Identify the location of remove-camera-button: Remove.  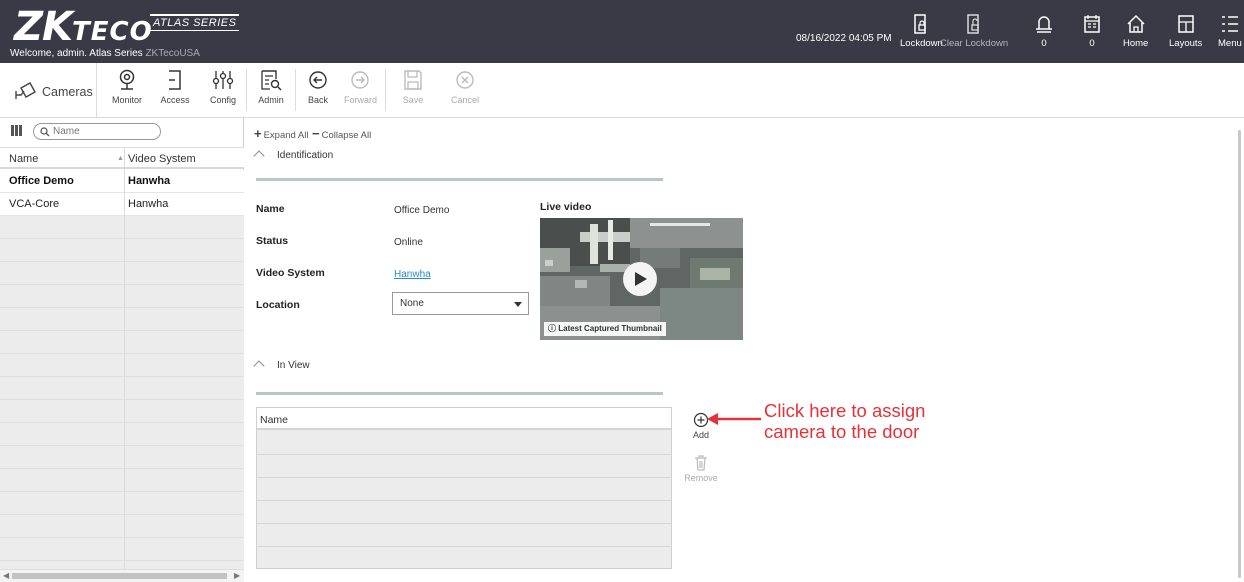
(701, 469).